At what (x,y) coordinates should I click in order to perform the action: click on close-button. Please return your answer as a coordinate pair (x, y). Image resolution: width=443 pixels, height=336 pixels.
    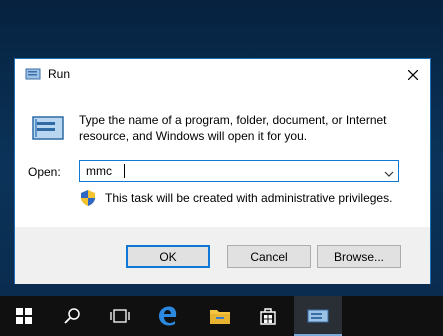
    Looking at the image, I should click on (413, 74).